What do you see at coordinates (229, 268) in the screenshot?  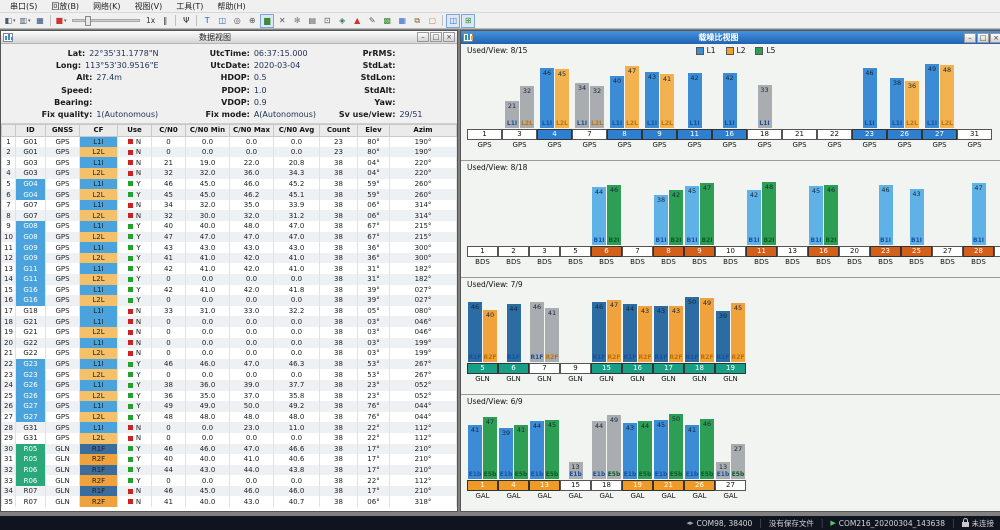 I see `table-row: 13 G11 GPS L1I Y 42 41.0 42.0 41.0 38 31° 182°` at bounding box center [229, 268].